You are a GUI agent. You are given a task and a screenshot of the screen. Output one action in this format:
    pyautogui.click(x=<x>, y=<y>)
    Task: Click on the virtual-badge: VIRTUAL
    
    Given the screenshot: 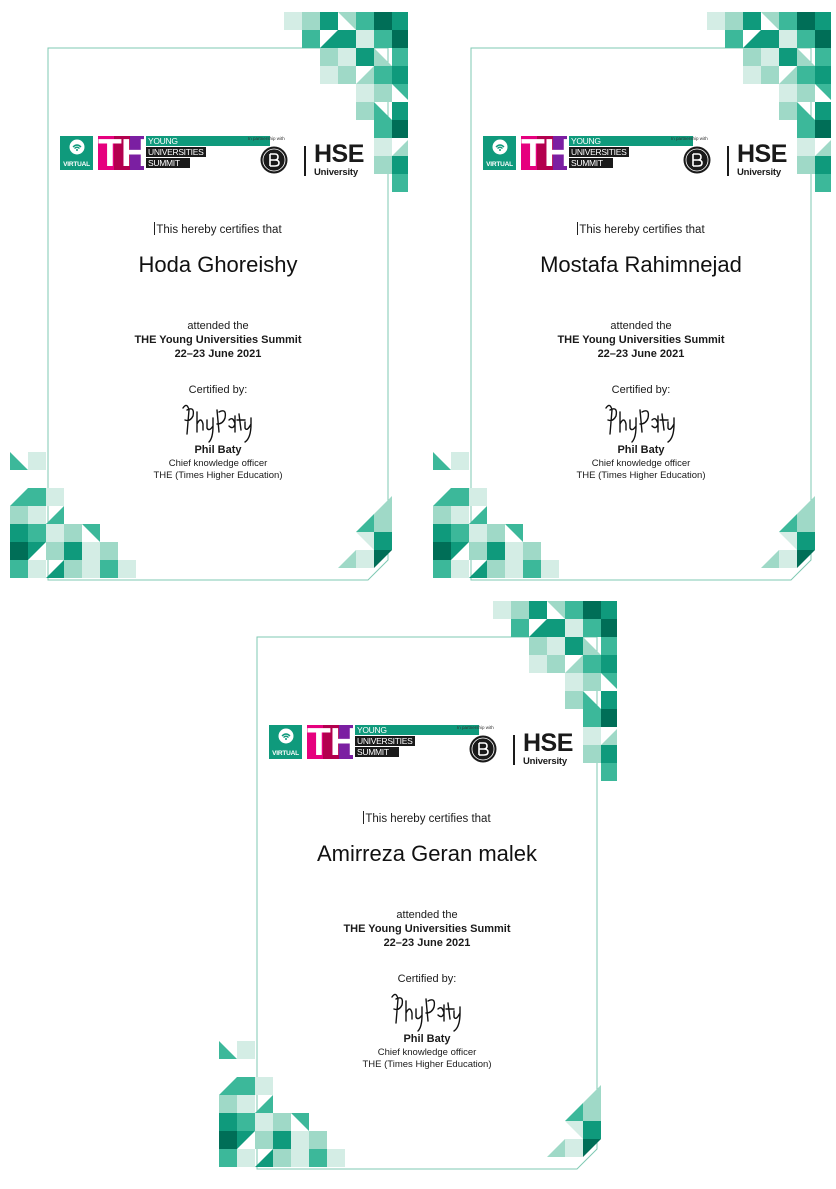 What is the action you would take?
    pyautogui.click(x=76, y=153)
    